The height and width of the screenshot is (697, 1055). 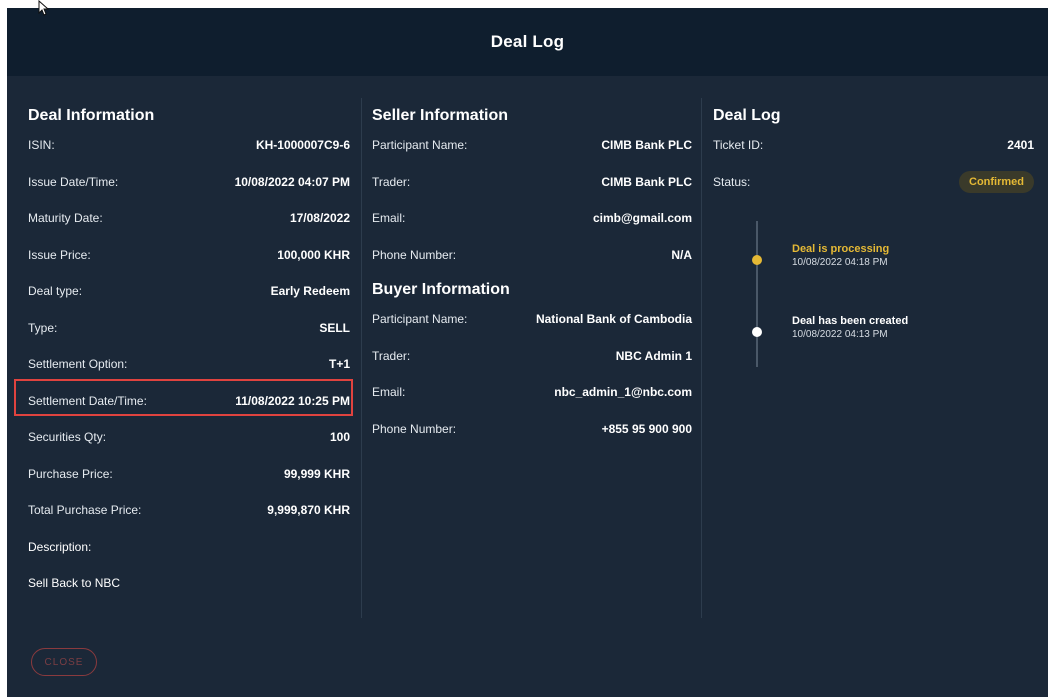 What do you see at coordinates (189, 145) in the screenshot?
I see `deal-info-row: ISIN: KH-1000007C9-6` at bounding box center [189, 145].